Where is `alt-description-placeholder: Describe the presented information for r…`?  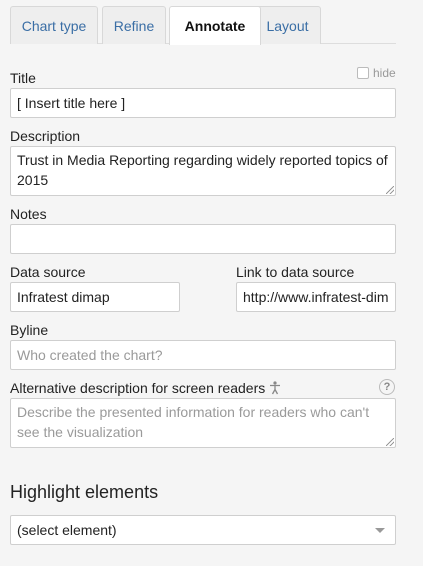
alt-description-placeholder: Describe the presented information for r… is located at coordinates (193, 422).